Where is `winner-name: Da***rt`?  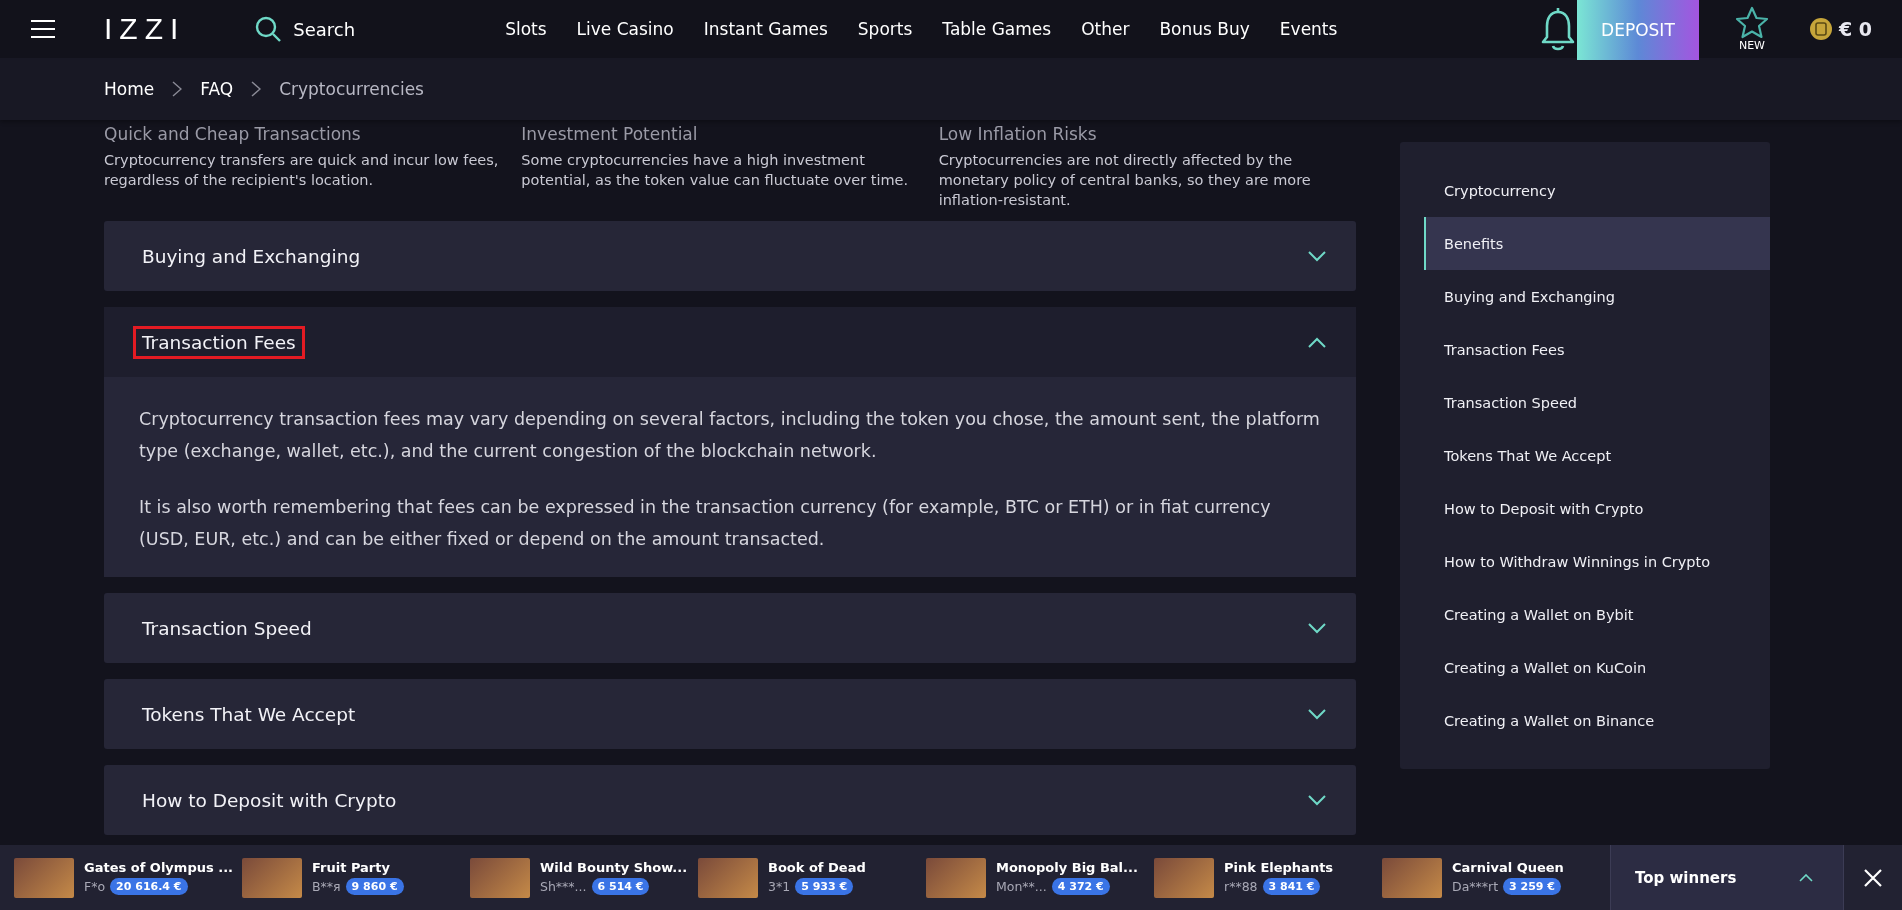
winner-name: Da***rt is located at coordinates (1475, 886).